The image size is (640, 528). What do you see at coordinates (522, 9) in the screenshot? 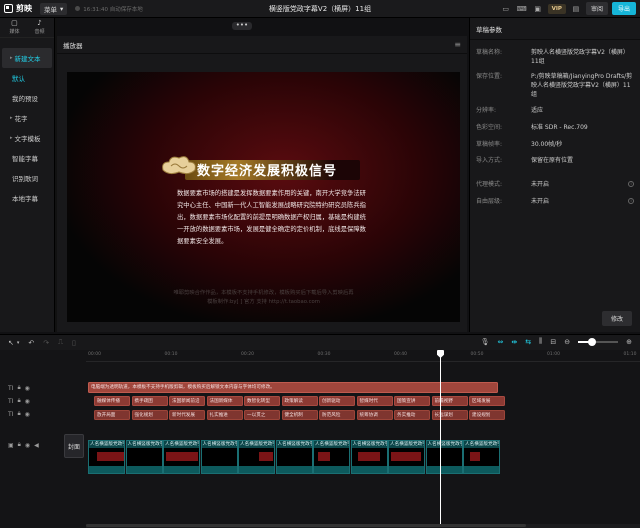
I see `shortcut-icon: ⌨` at bounding box center [522, 9].